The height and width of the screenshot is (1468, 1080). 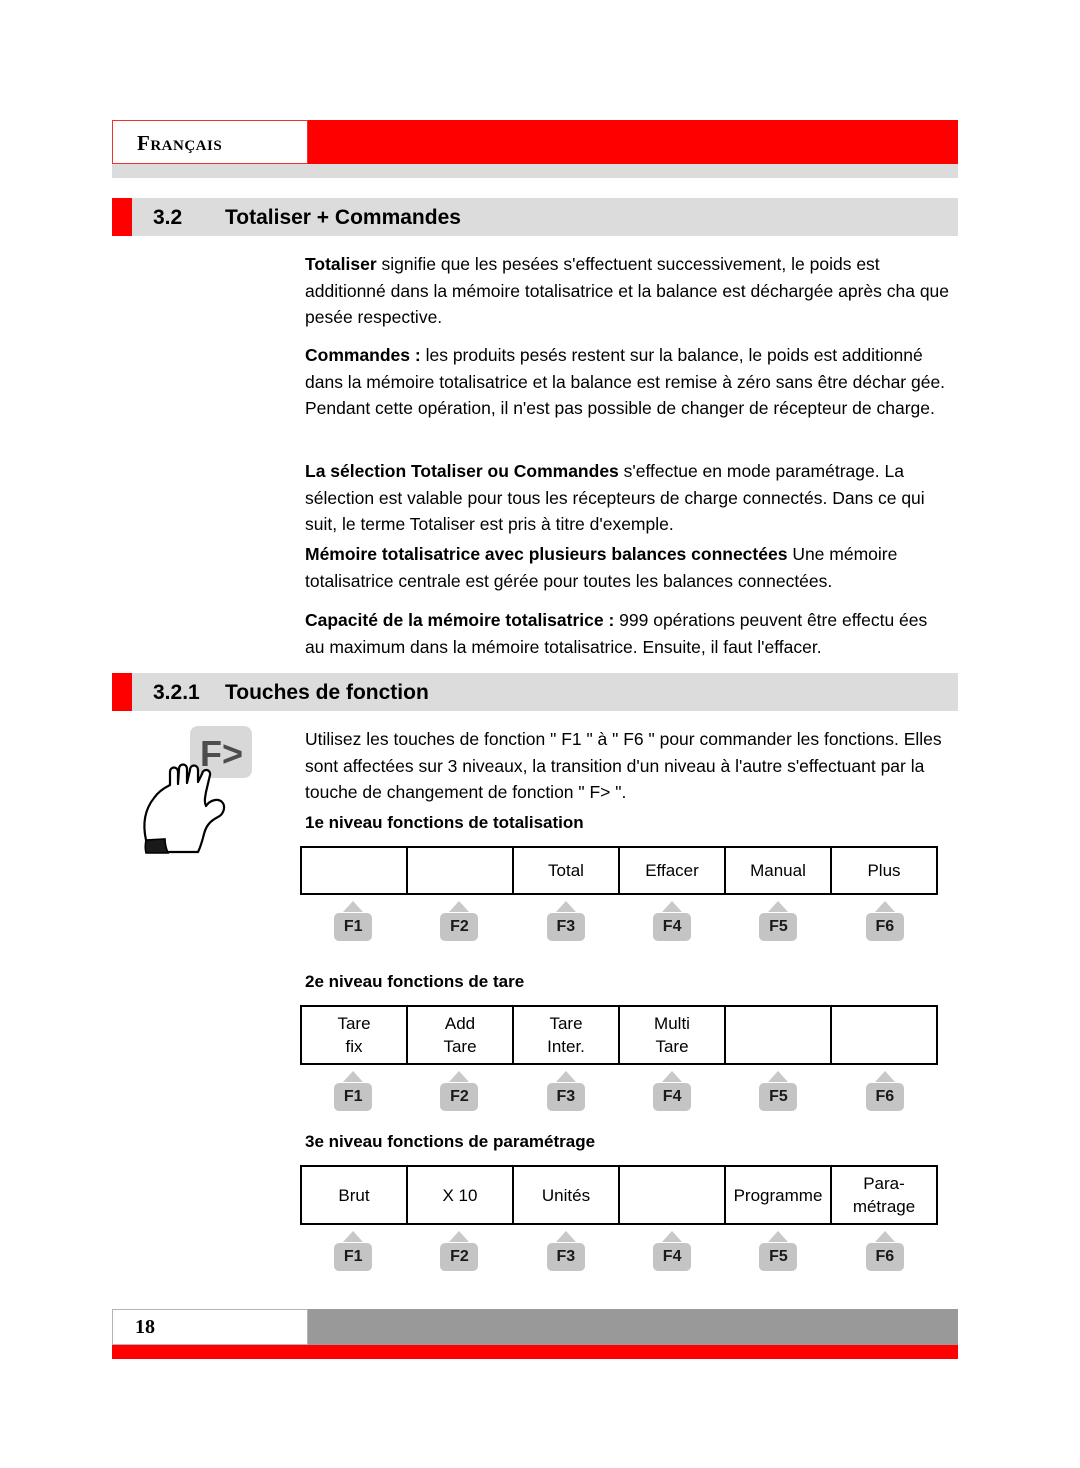 What do you see at coordinates (450, 1141) in the screenshot?
I see `level-3-title: 3e niveau fonctions de paramétrage` at bounding box center [450, 1141].